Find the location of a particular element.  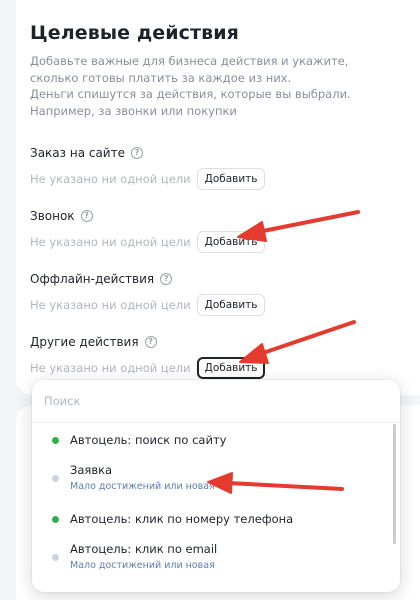

add-other-button: Добавить is located at coordinates (231, 368).